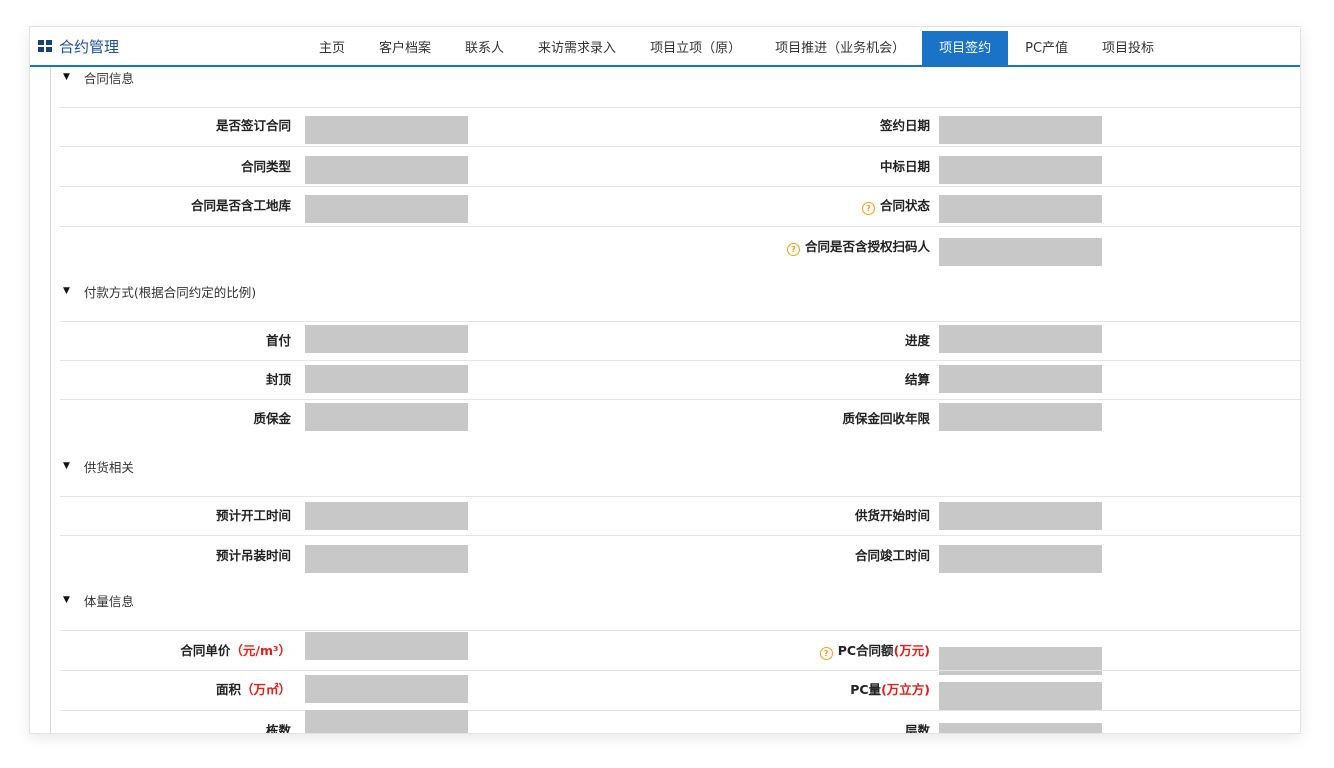 Image resolution: width=1334 pixels, height=768 pixels. What do you see at coordinates (965, 48) in the screenshot?
I see `tab-project-signing: 项目签约` at bounding box center [965, 48].